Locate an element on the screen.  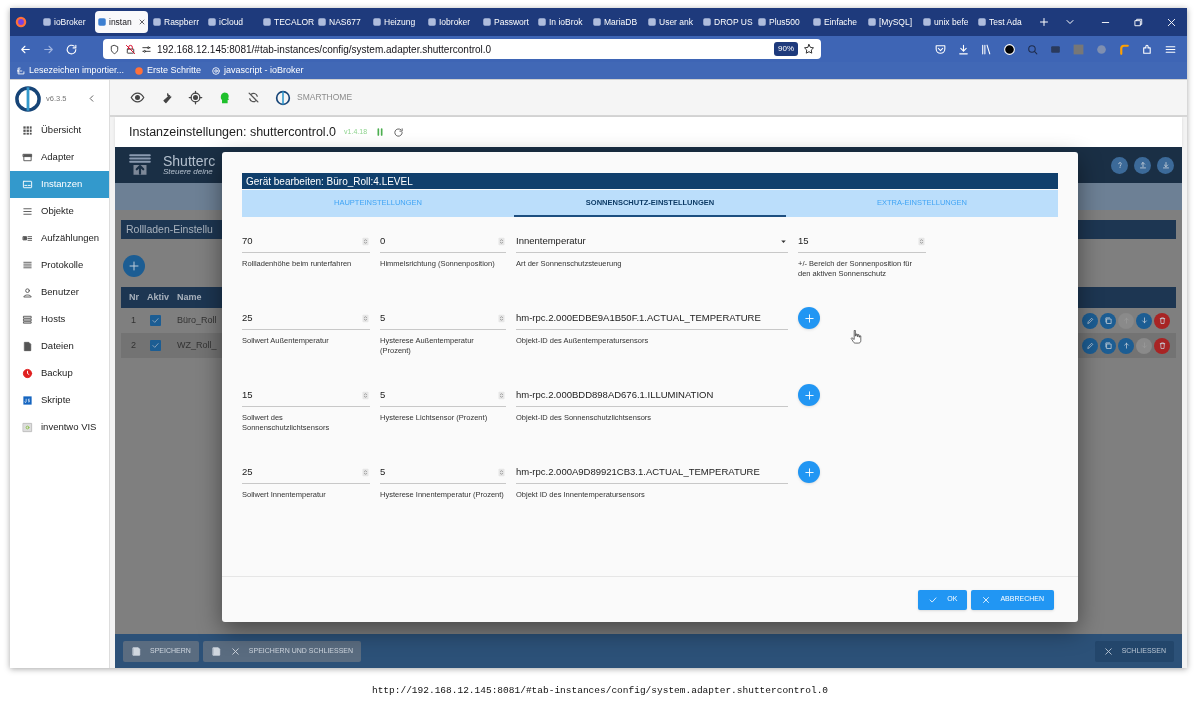
sidebar-item: Protokolle is located at coordinates (59, 265).